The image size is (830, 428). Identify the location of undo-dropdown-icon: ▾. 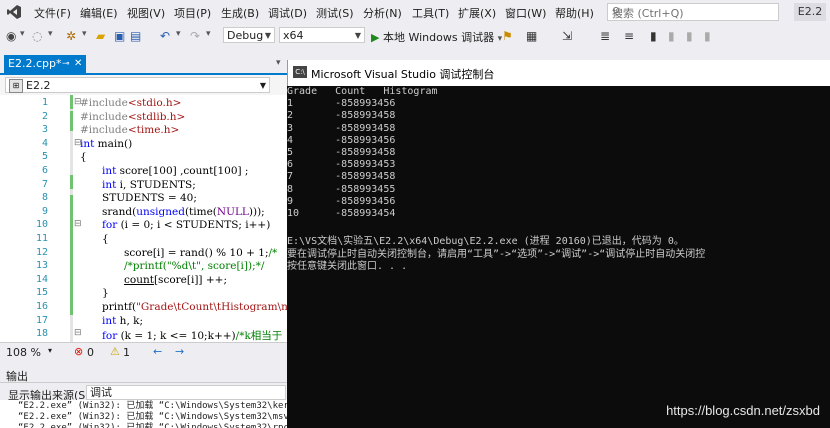
(178, 34).